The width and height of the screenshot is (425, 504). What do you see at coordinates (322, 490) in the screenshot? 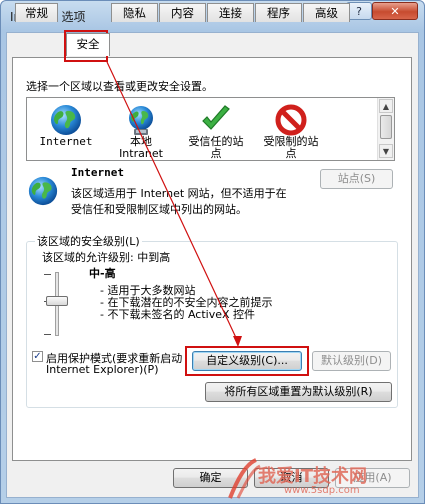
I see `watermark-url: www.5sdp.com` at bounding box center [322, 490].